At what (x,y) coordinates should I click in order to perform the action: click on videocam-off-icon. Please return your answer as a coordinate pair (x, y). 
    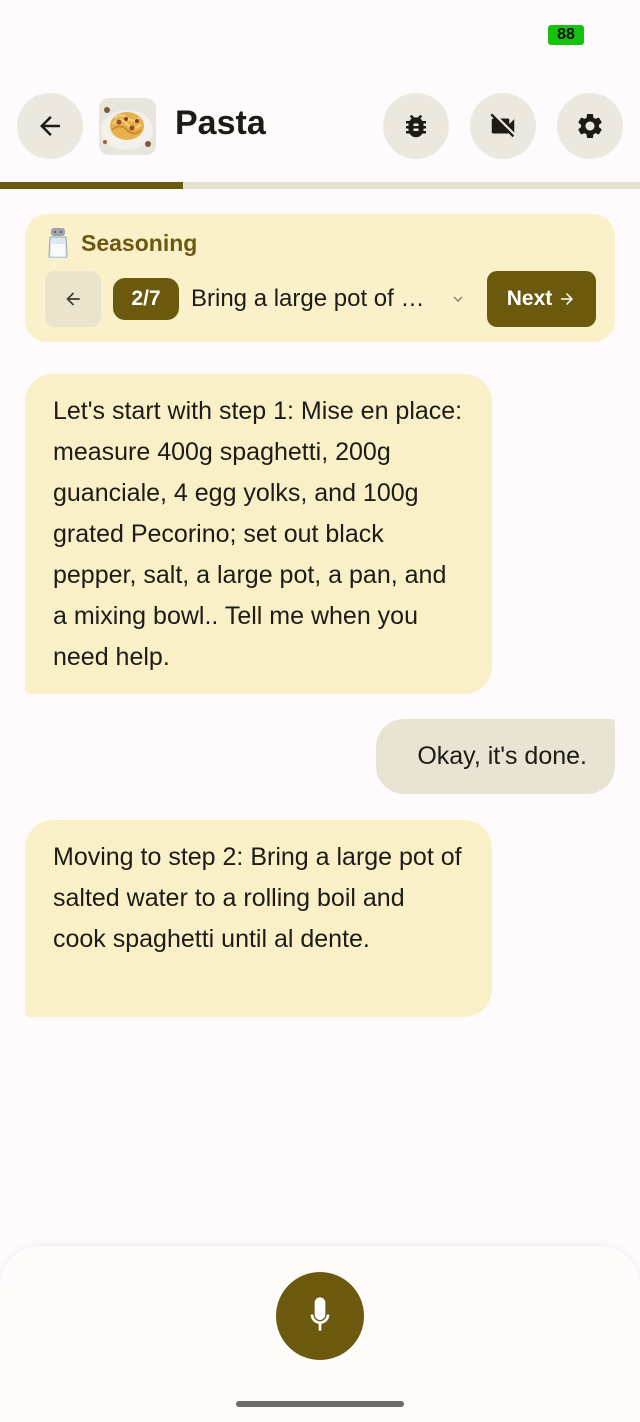
    Looking at the image, I should click on (502, 125).